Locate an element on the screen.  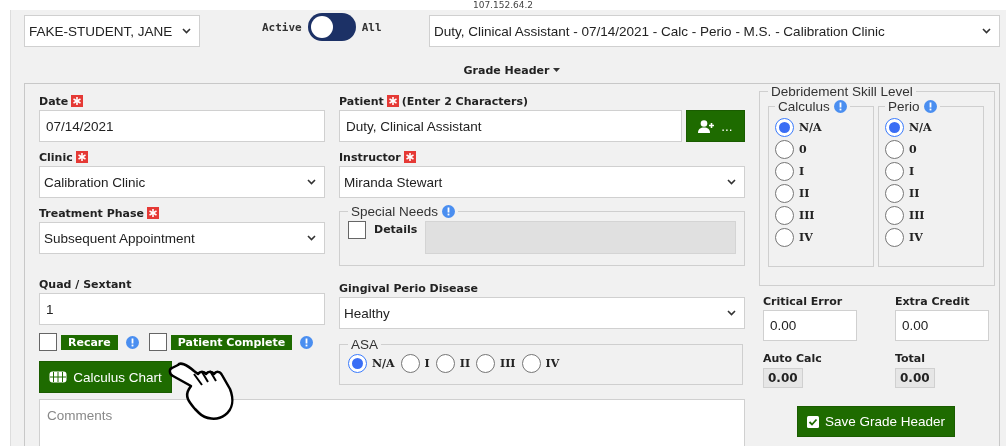
gingival-perio-select: Healthy is located at coordinates (542, 313).